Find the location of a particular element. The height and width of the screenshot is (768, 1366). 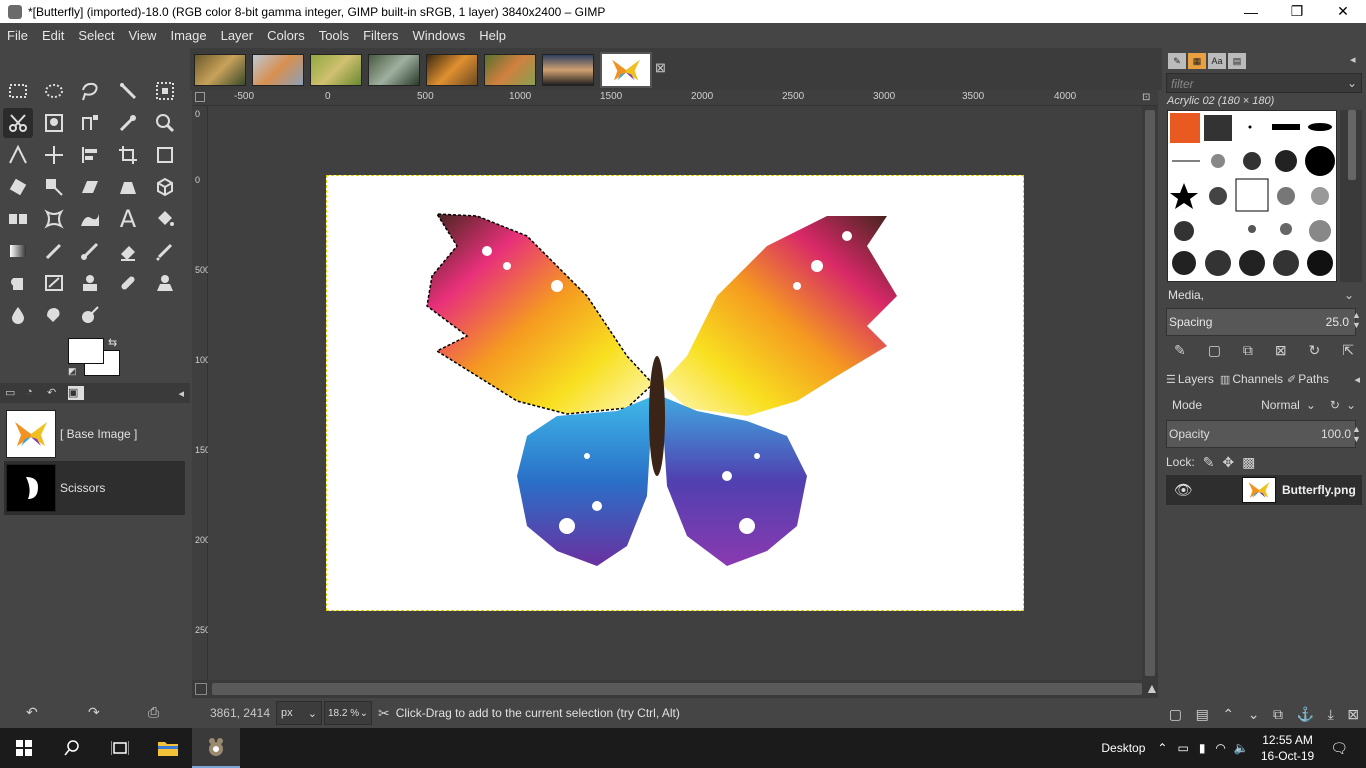

free-select-icon is located at coordinates (90, 91).